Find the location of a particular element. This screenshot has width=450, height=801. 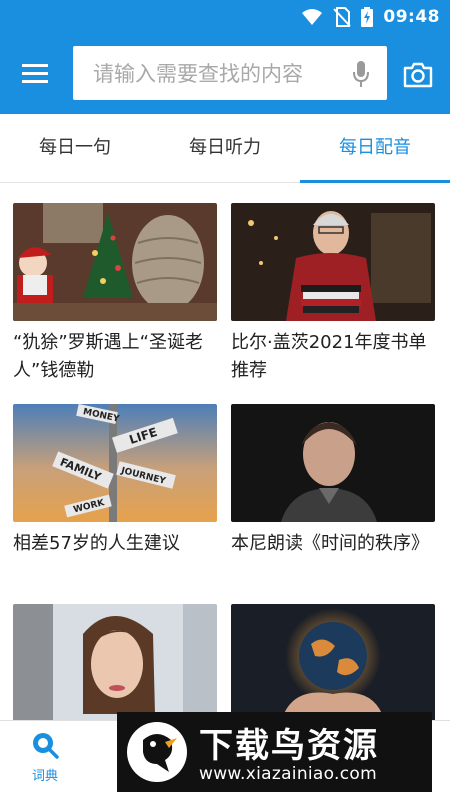

tab-daily-listening: 每日听力 is located at coordinates (225, 148).